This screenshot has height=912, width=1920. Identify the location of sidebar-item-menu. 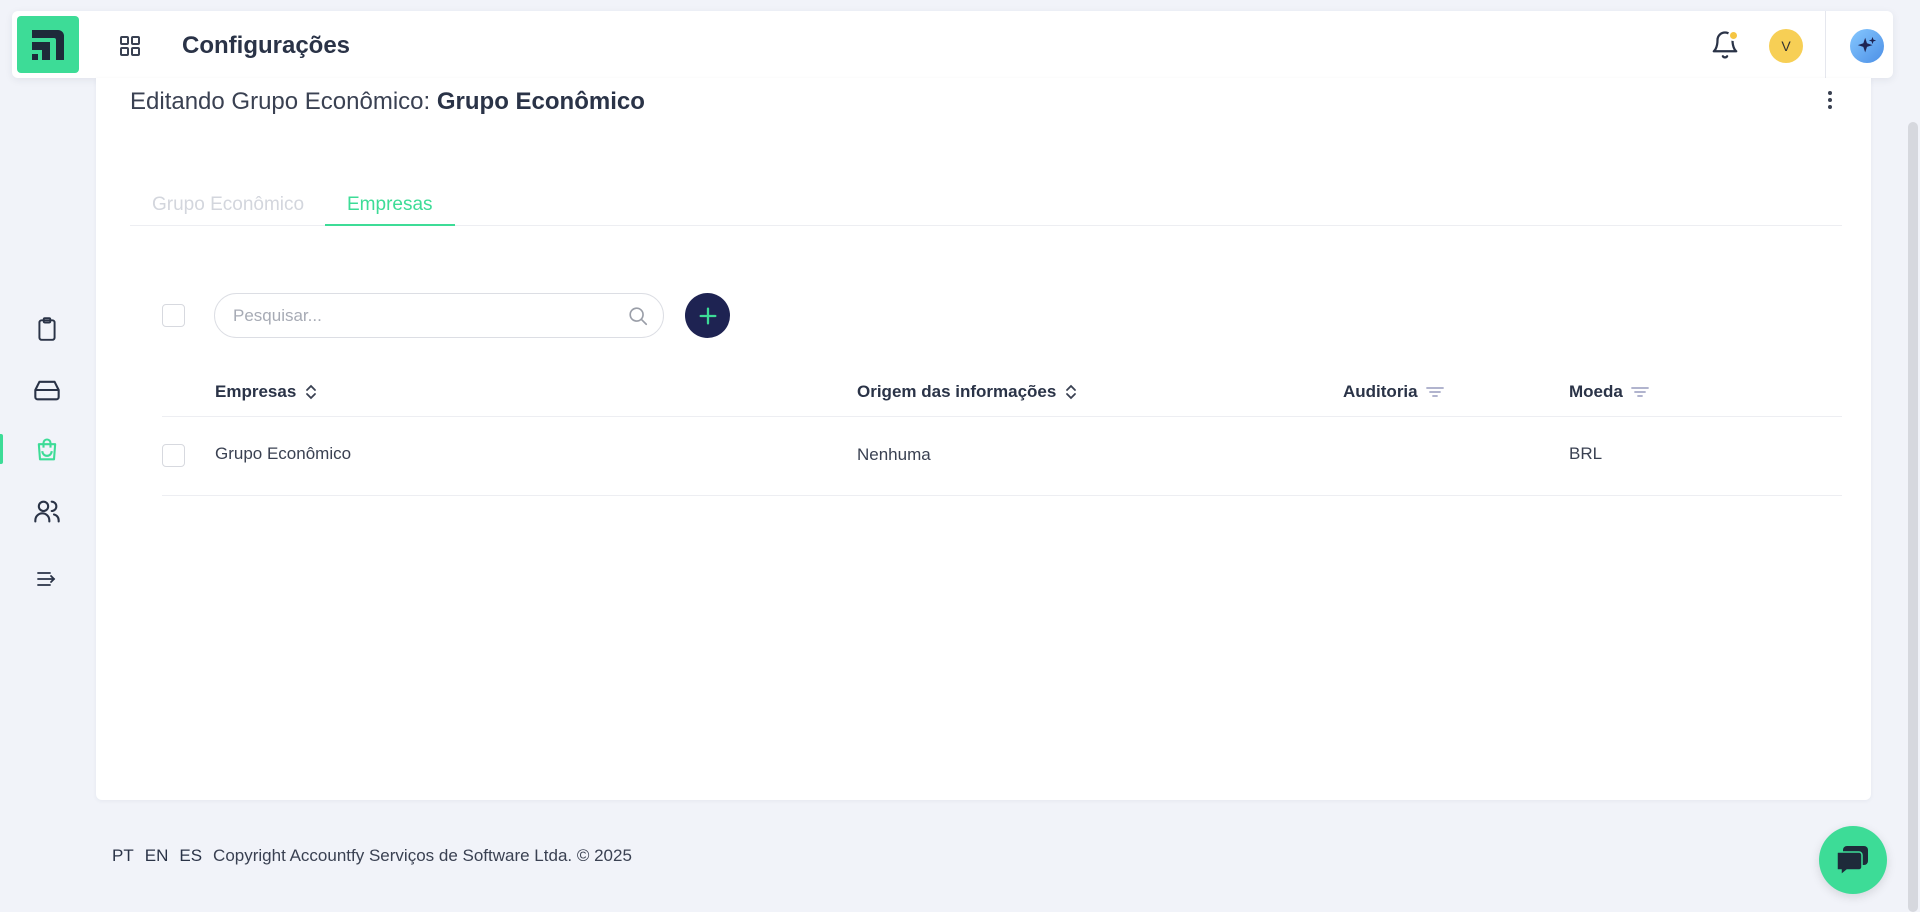
(47, 579).